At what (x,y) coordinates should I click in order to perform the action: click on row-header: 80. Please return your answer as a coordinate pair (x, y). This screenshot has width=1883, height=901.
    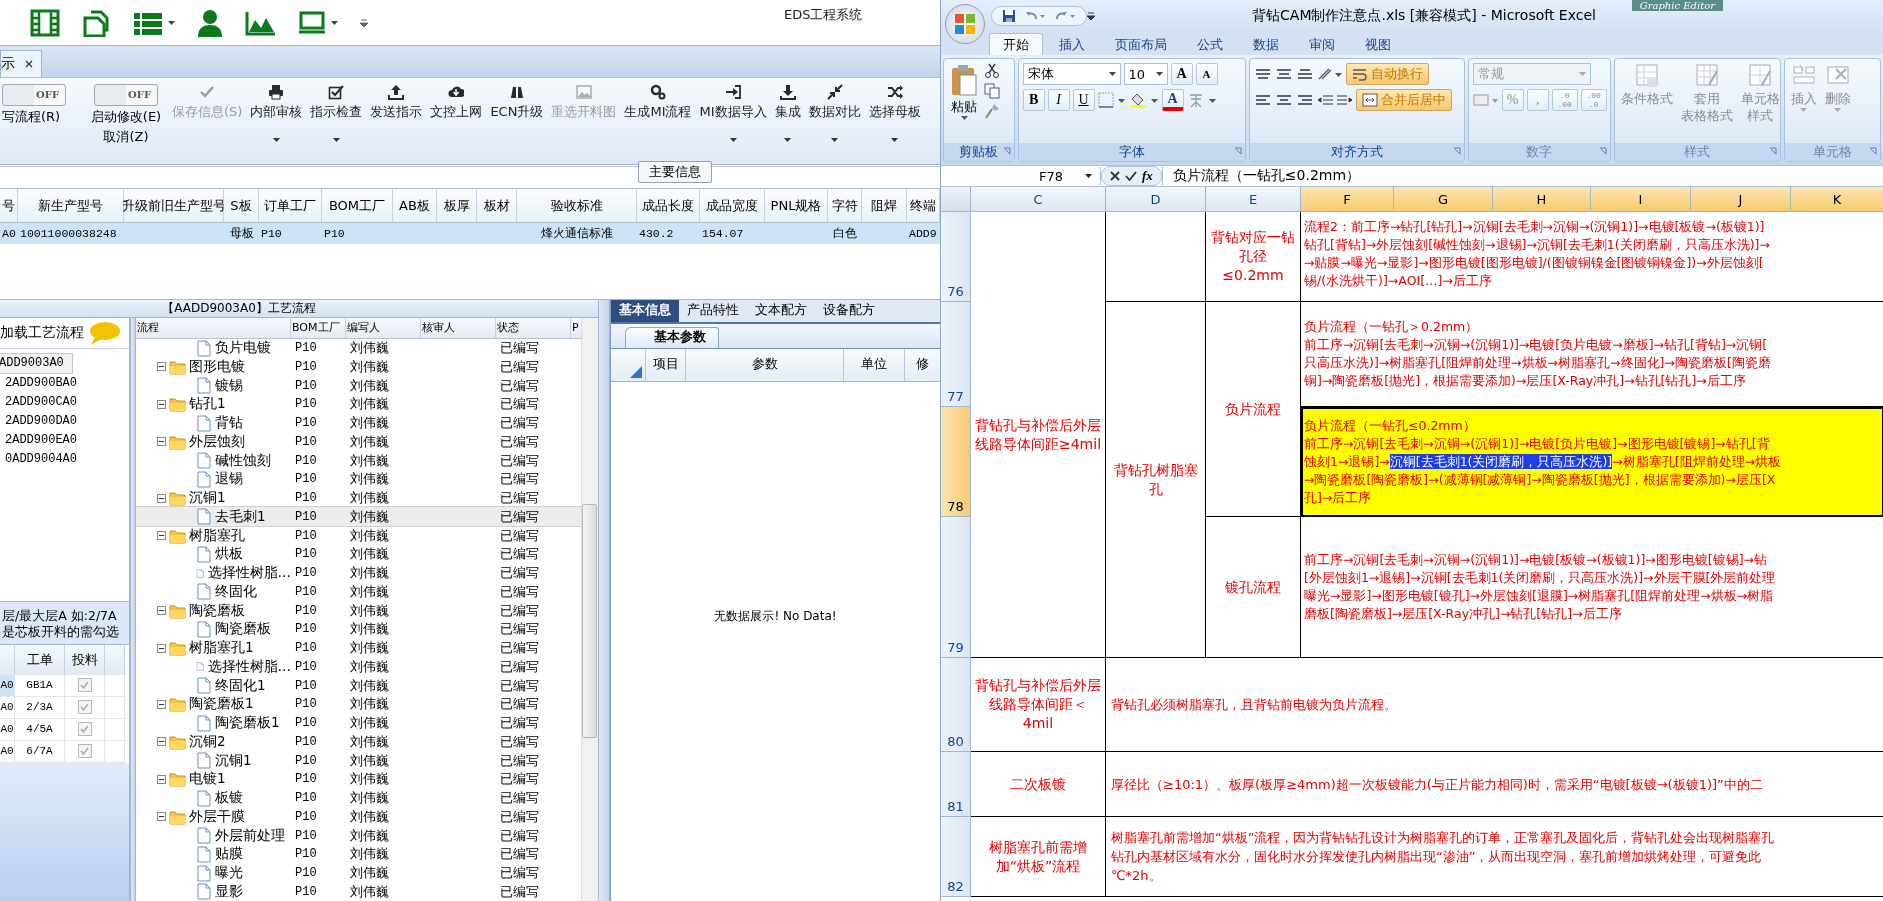
    Looking at the image, I should click on (956, 705).